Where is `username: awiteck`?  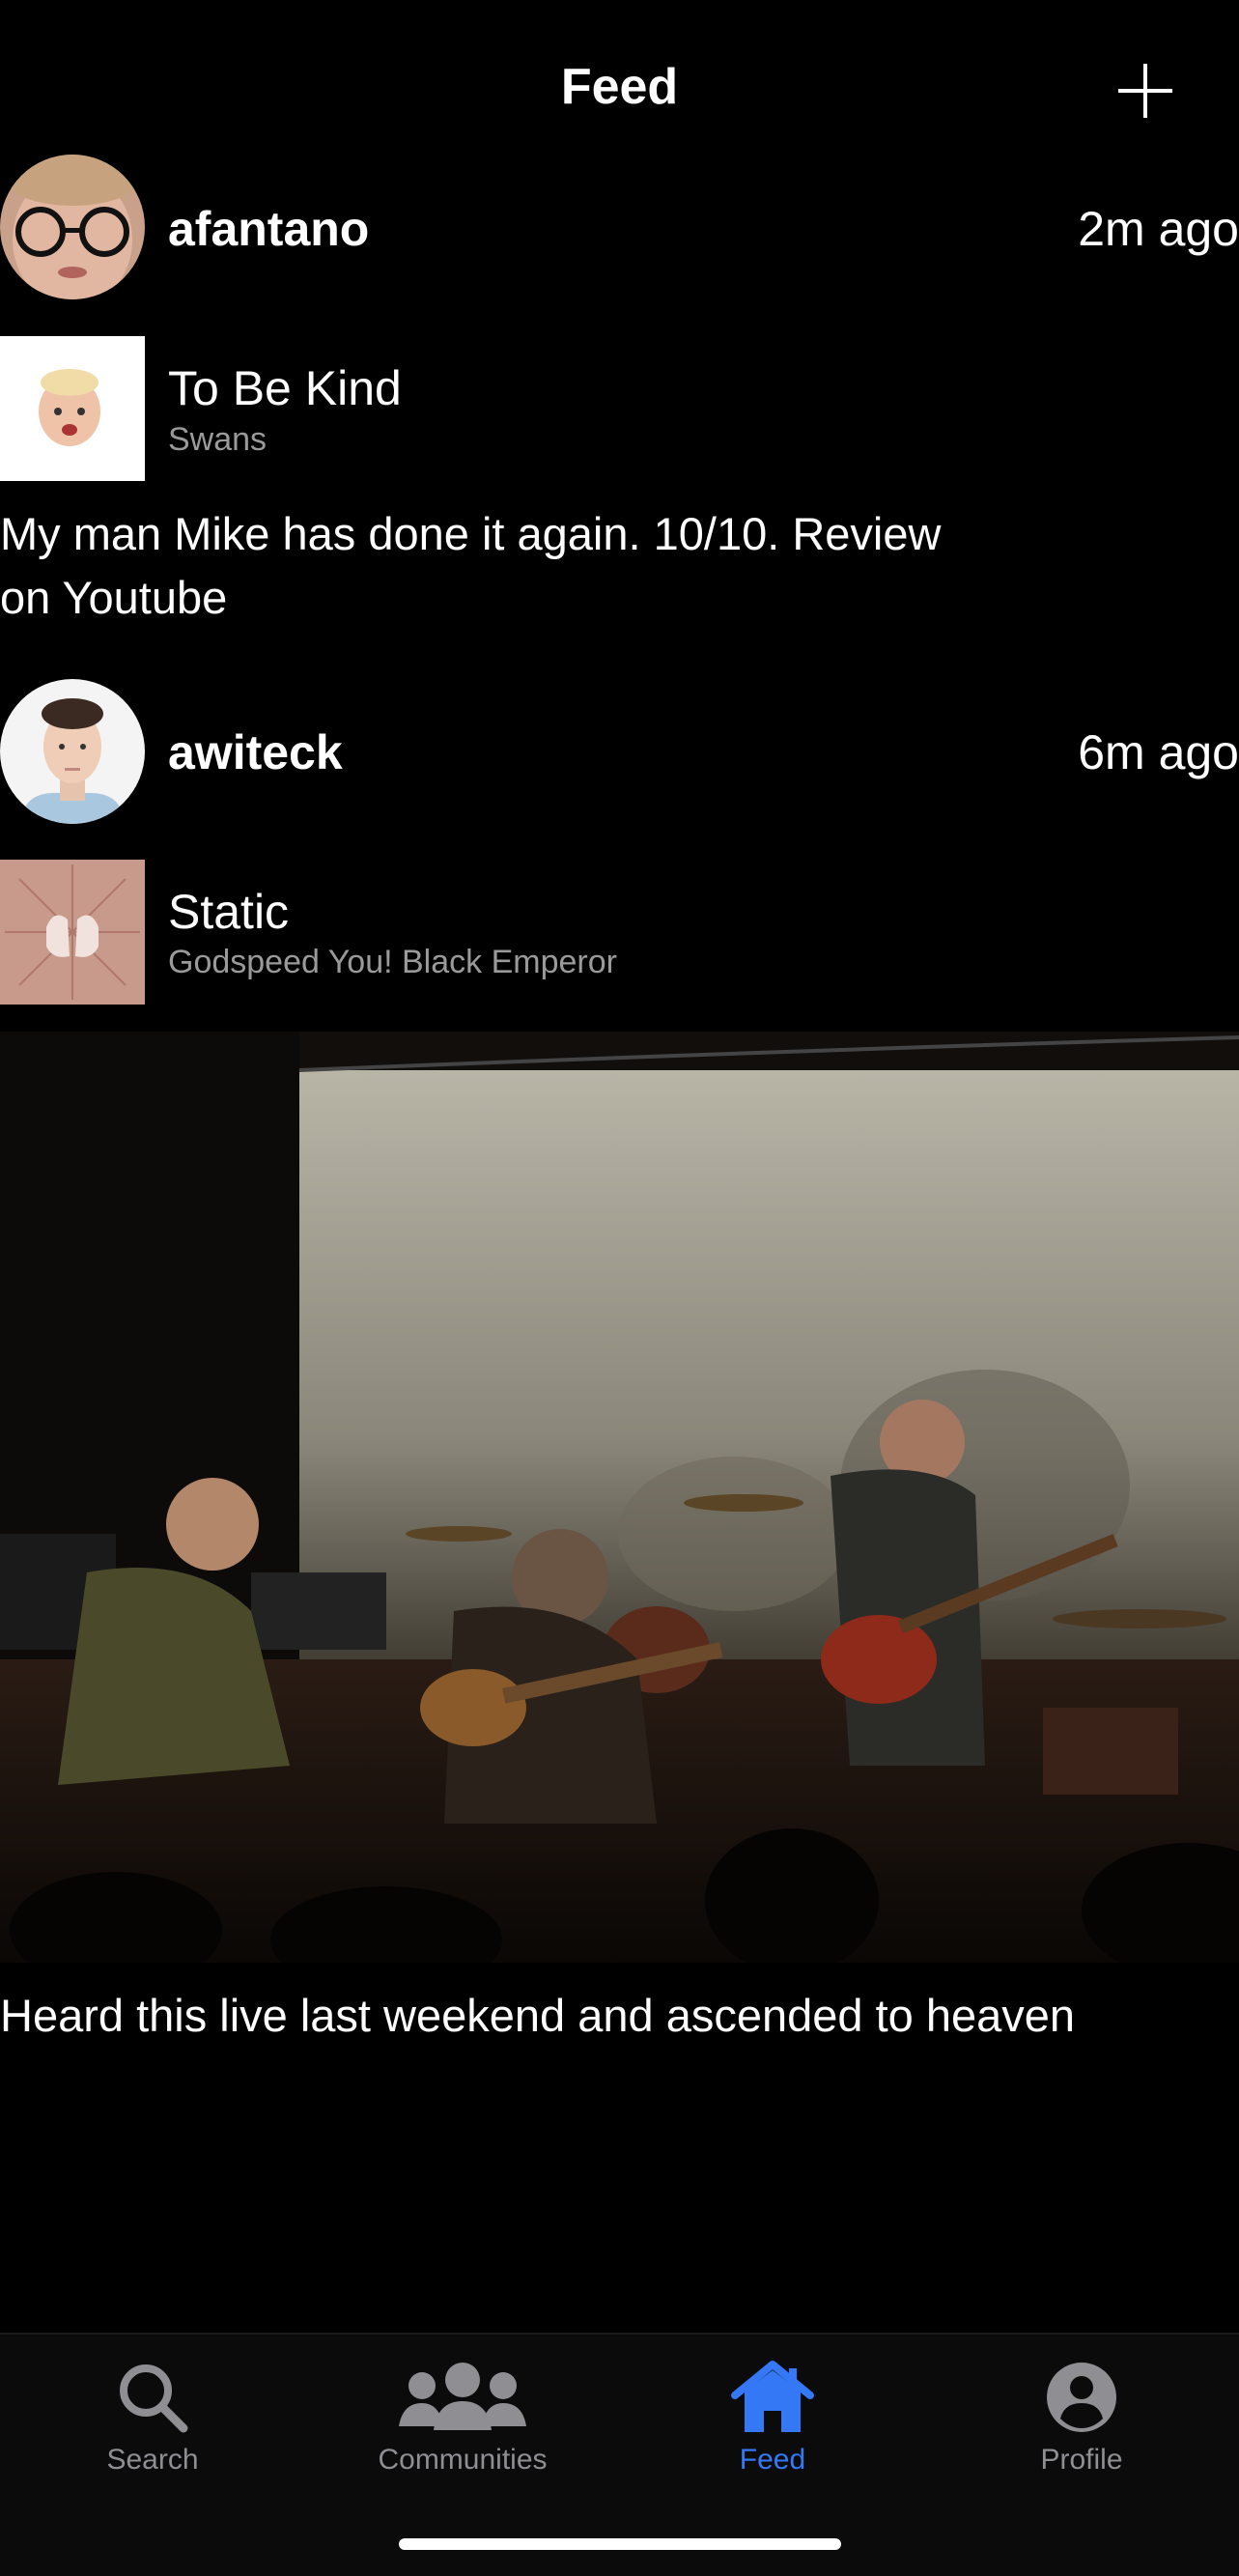
username: awiteck is located at coordinates (255, 752).